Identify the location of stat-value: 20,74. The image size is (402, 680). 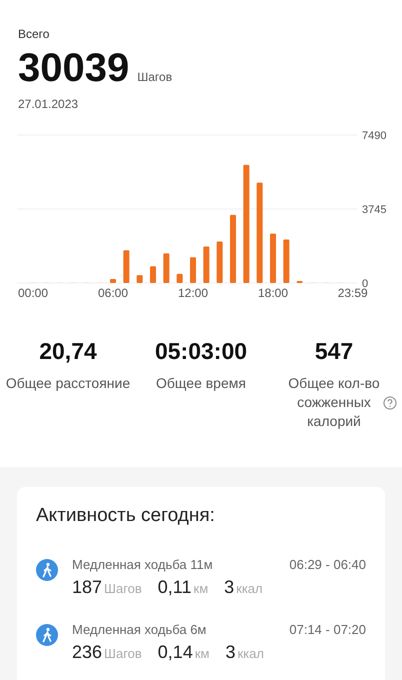
(68, 351).